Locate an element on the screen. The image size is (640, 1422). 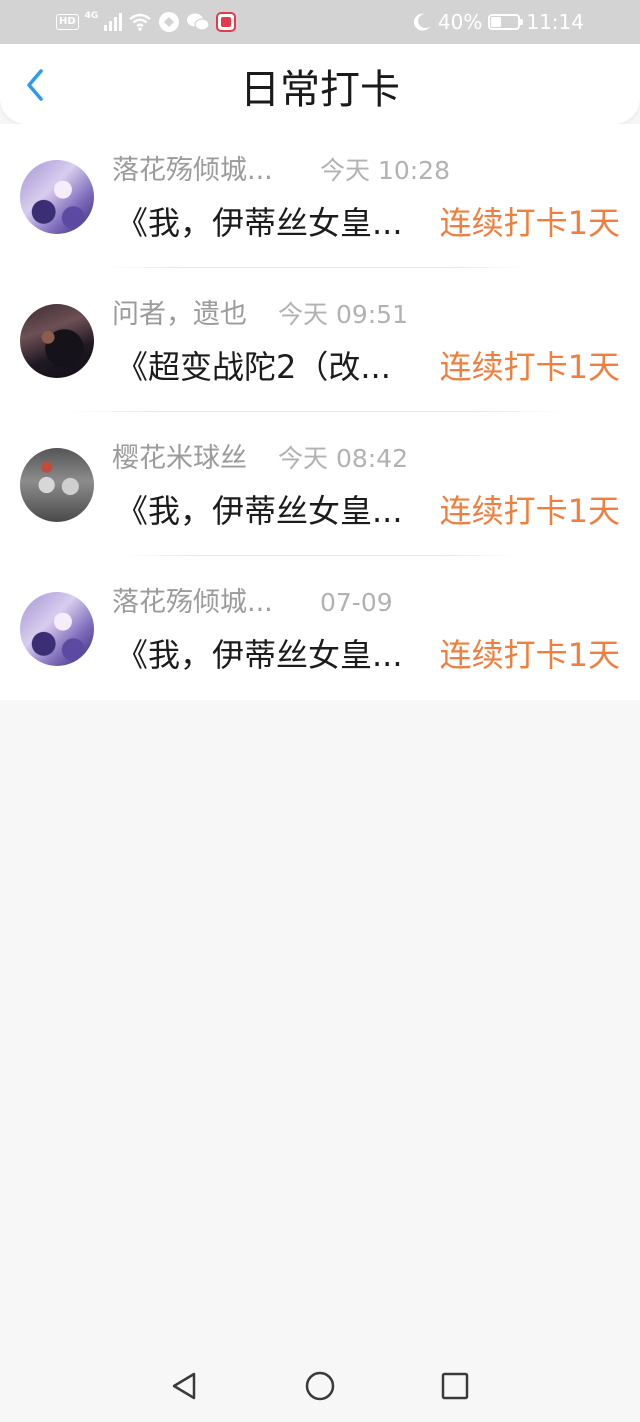
moon-icon is located at coordinates (421, 22).